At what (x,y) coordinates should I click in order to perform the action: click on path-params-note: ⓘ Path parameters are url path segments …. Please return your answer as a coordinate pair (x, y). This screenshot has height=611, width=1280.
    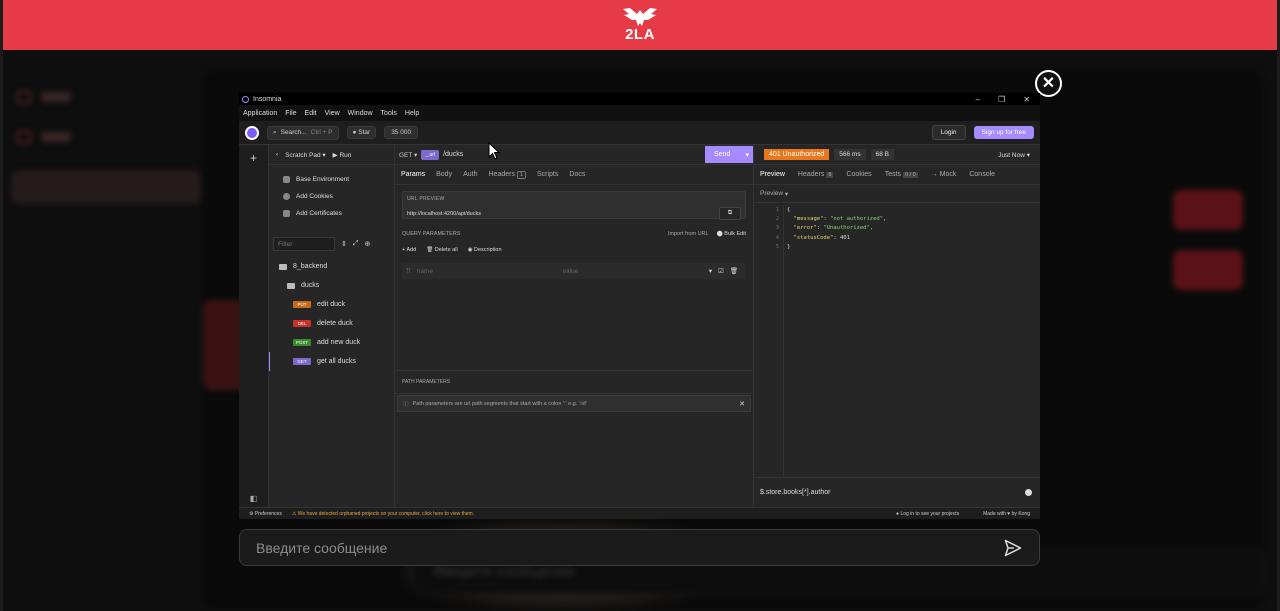
    Looking at the image, I should click on (574, 403).